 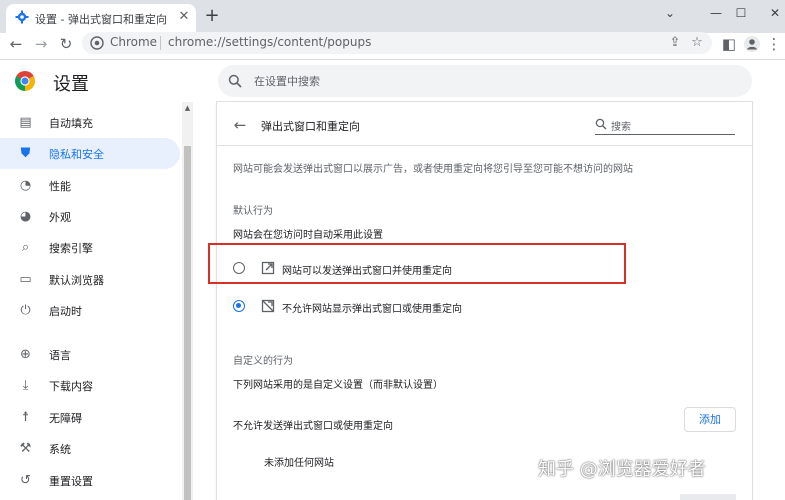 I want to click on new-tab-button: +, so click(x=212, y=16).